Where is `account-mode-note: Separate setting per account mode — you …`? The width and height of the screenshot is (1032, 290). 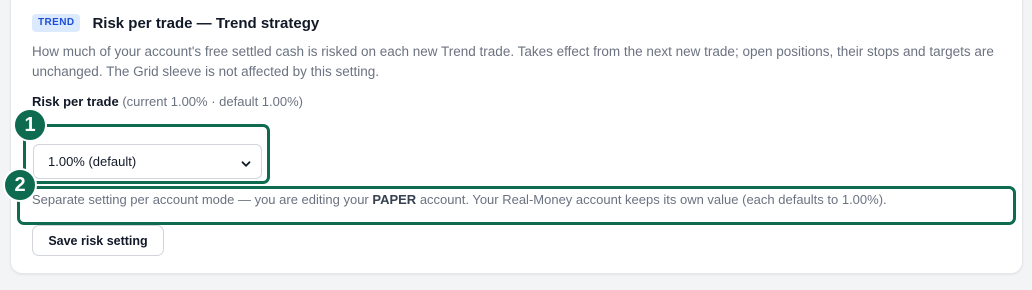 account-mode-note: Separate setting per account mode — you … is located at coordinates (459, 199).